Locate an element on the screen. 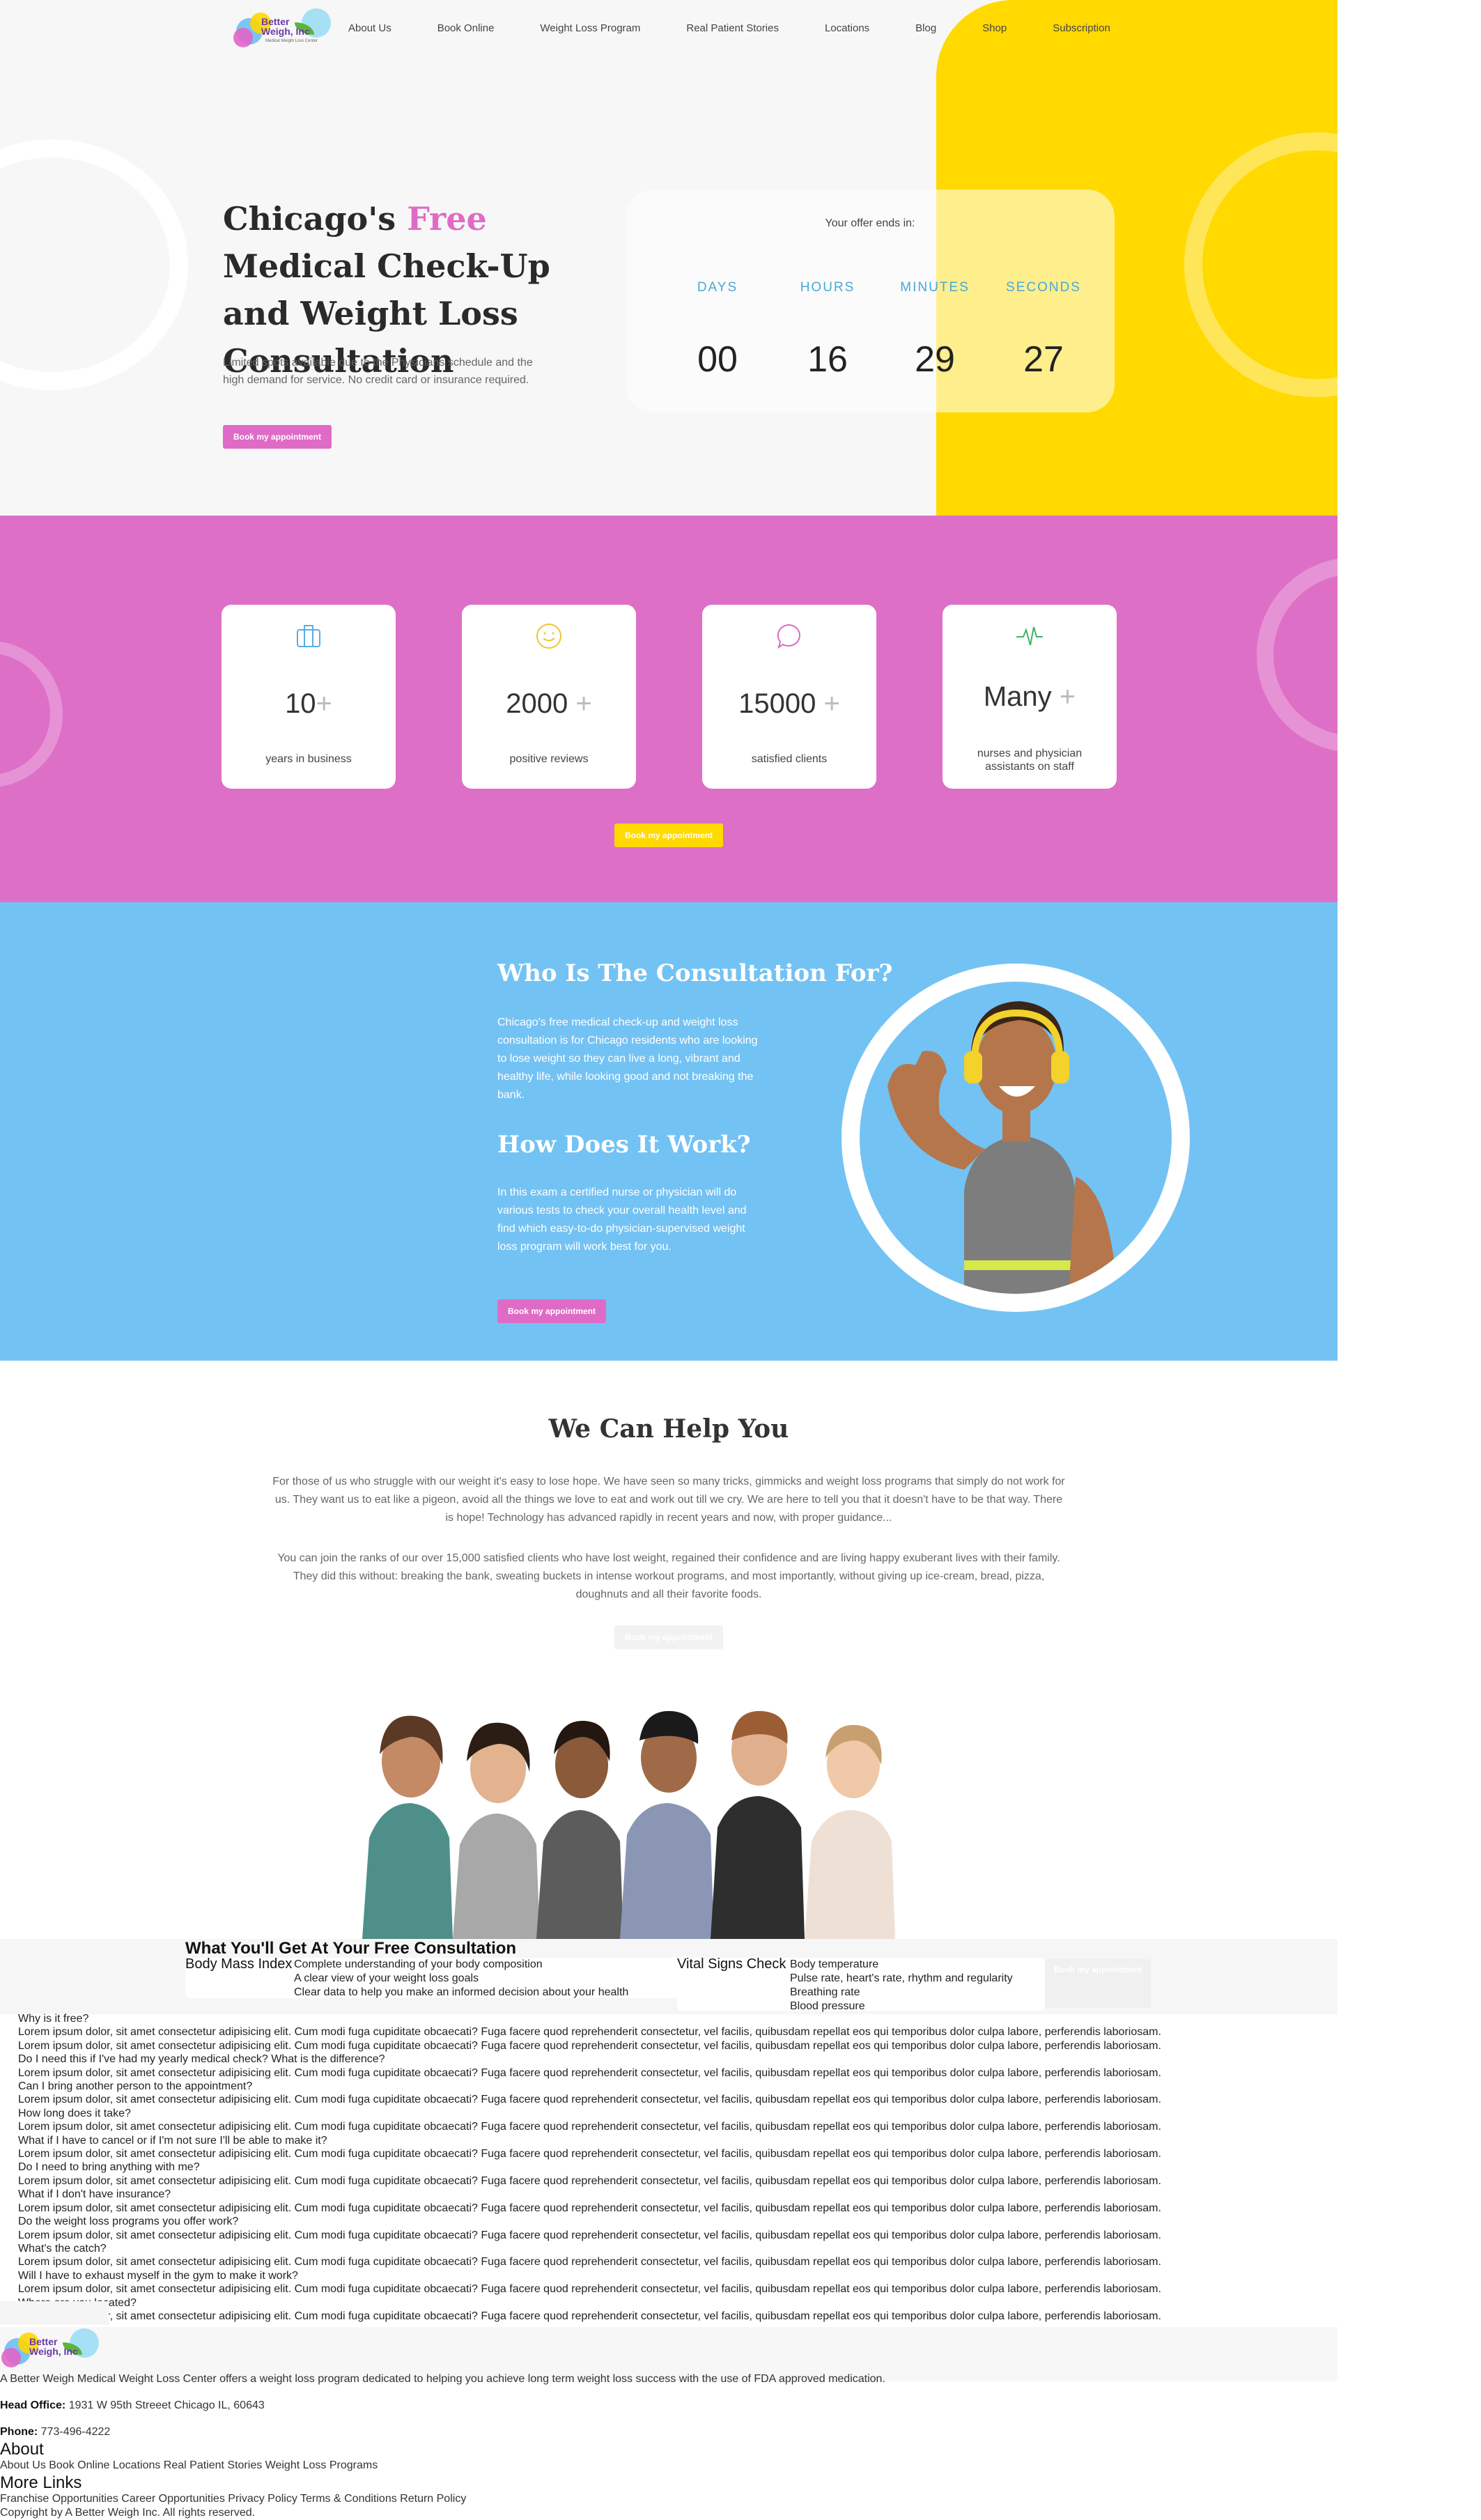  woman-photo-frame is located at coordinates (1016, 1138).